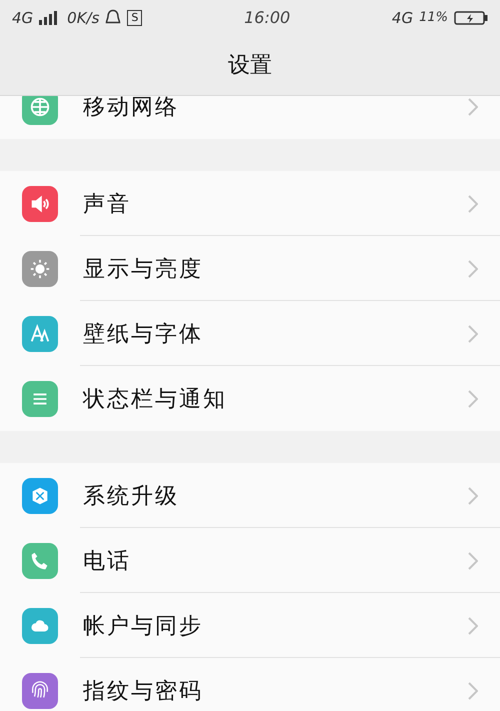 The width and height of the screenshot is (500, 711). I want to click on settings-row: 状态栏与通知, so click(250, 398).